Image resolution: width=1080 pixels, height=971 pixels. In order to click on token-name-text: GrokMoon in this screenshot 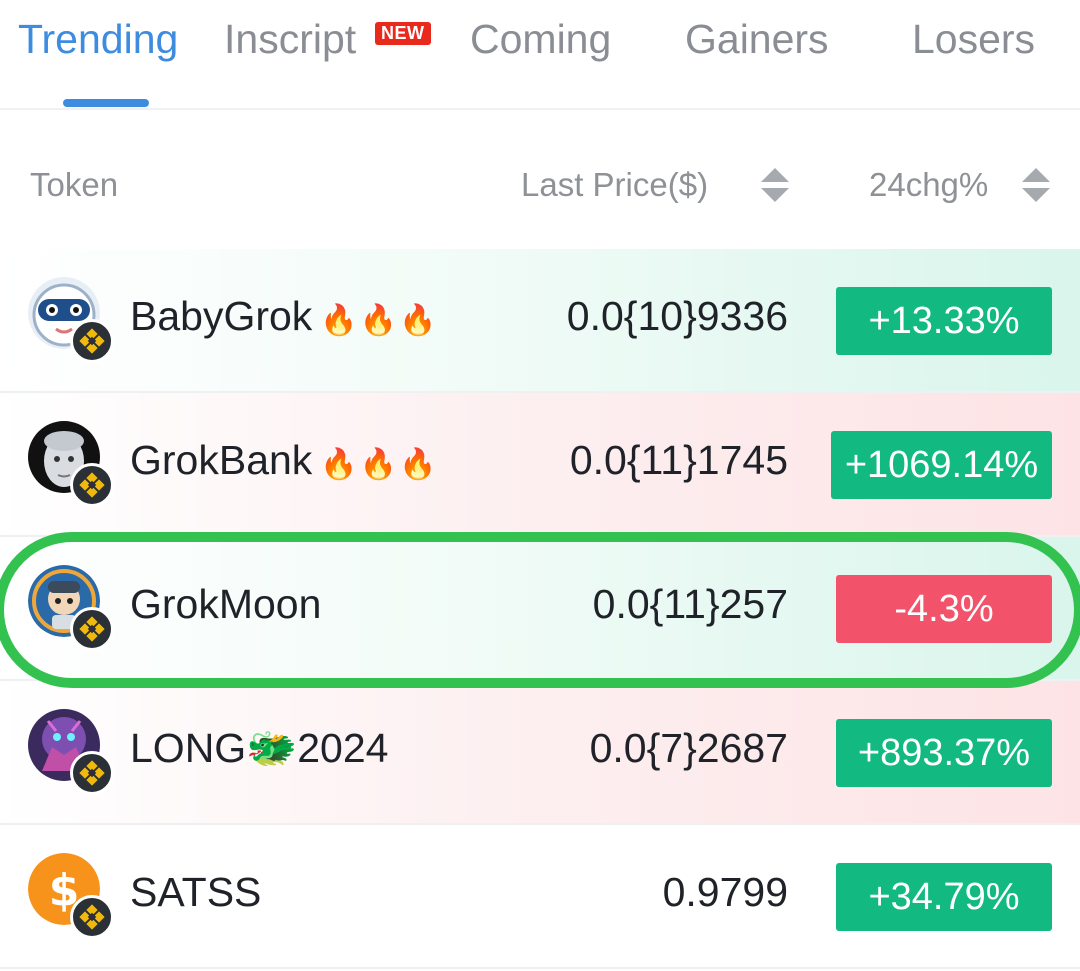, I will do `click(226, 604)`.